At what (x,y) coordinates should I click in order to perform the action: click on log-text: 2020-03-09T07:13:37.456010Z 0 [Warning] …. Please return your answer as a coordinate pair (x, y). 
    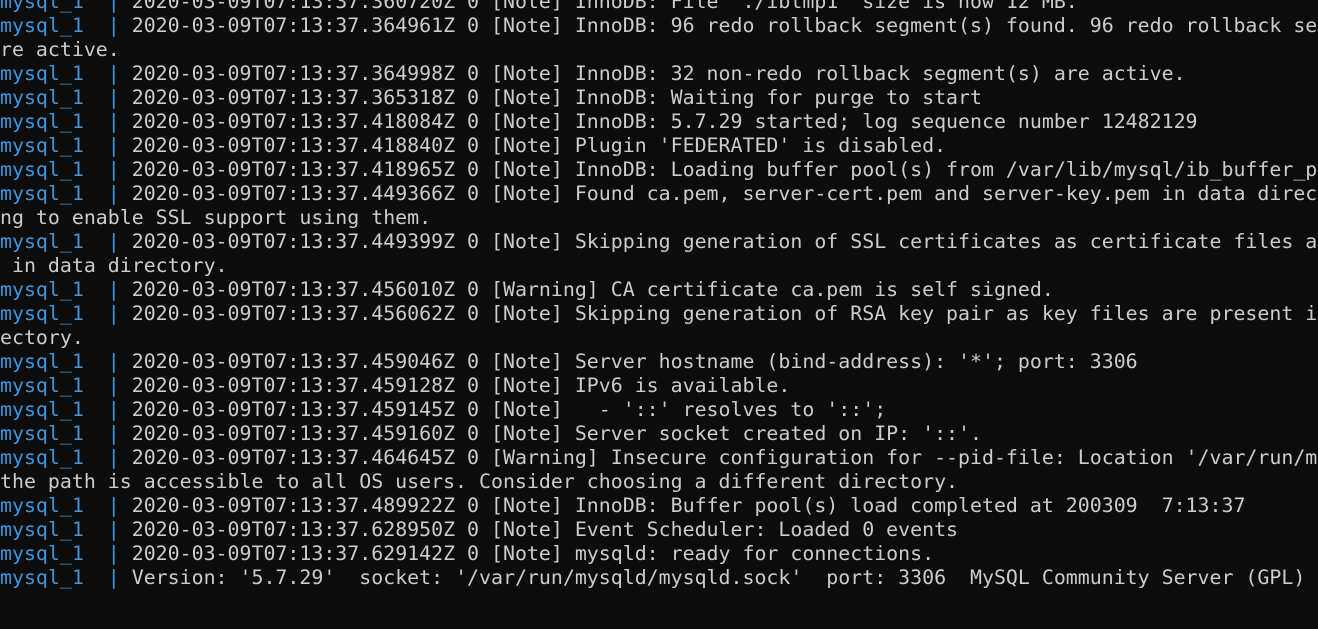
    Looking at the image, I should click on (592, 289).